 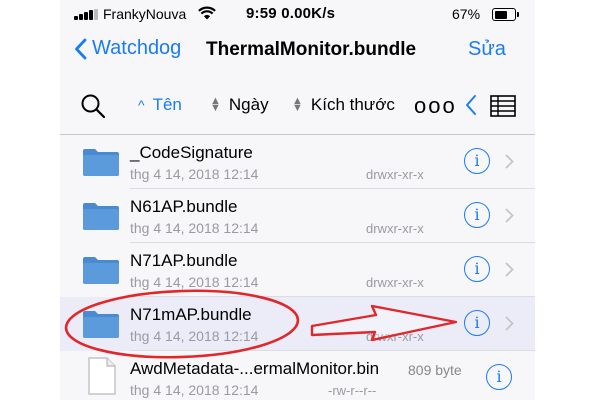 I want to click on item-name: N71AP.bundle, so click(x=184, y=260).